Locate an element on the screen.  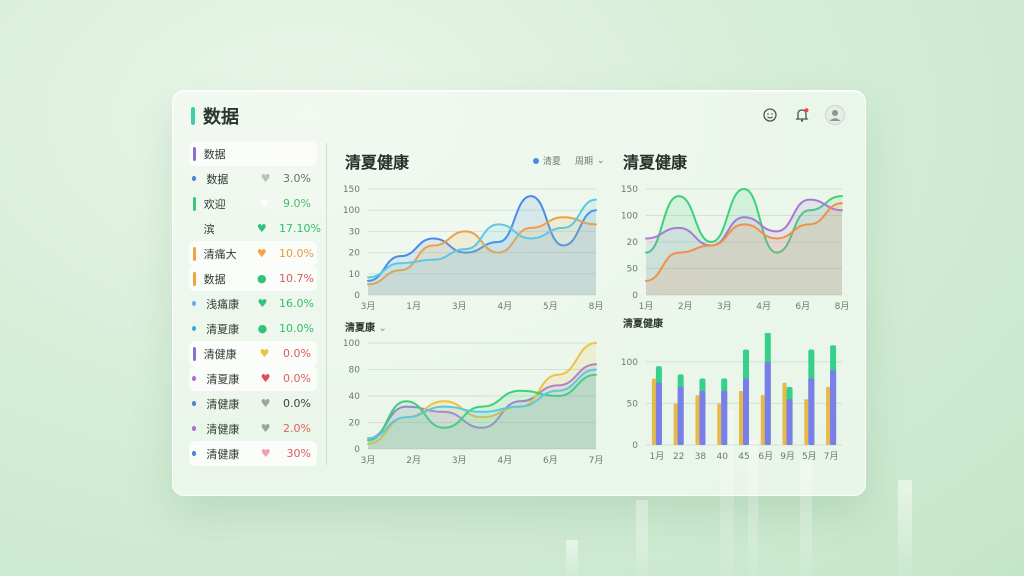
sidebar-item: 浅痛康 ♥ 16.0% is located at coordinates (253, 303).